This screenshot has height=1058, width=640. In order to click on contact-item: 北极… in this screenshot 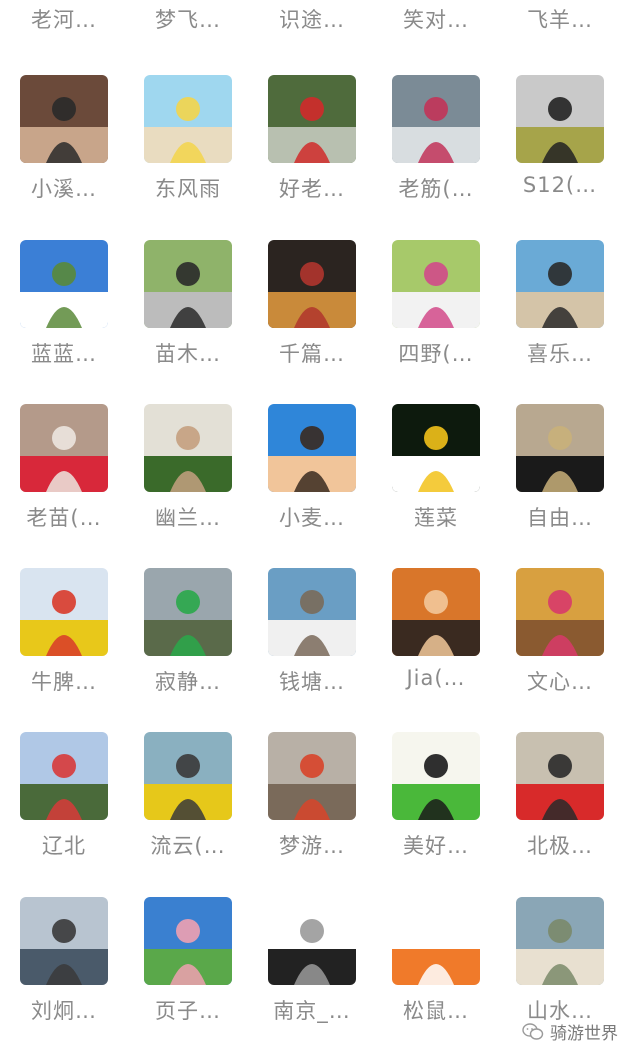, I will do `click(560, 807)`.